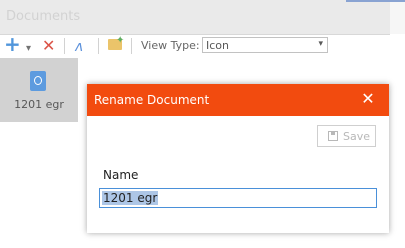 The image size is (405, 248). Describe the element at coordinates (238, 198) in the screenshot. I see `name-input: 1201 egr` at that location.